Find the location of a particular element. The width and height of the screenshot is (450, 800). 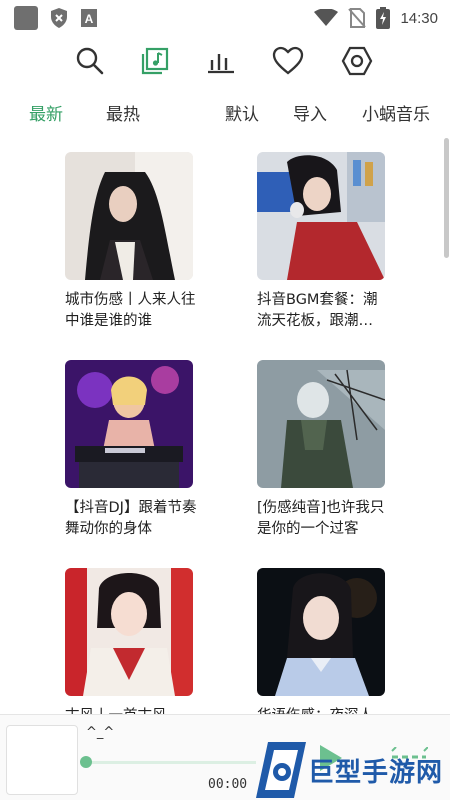

clock-time: 14:30 is located at coordinates (419, 18).